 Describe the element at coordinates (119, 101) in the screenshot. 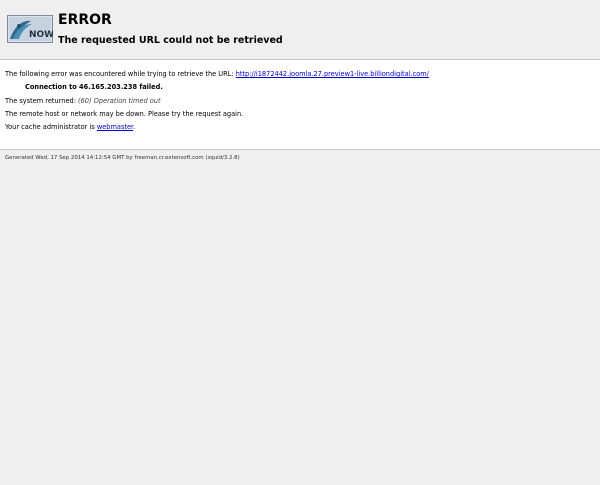

I see `system-message: (60) Operation timed out` at that location.